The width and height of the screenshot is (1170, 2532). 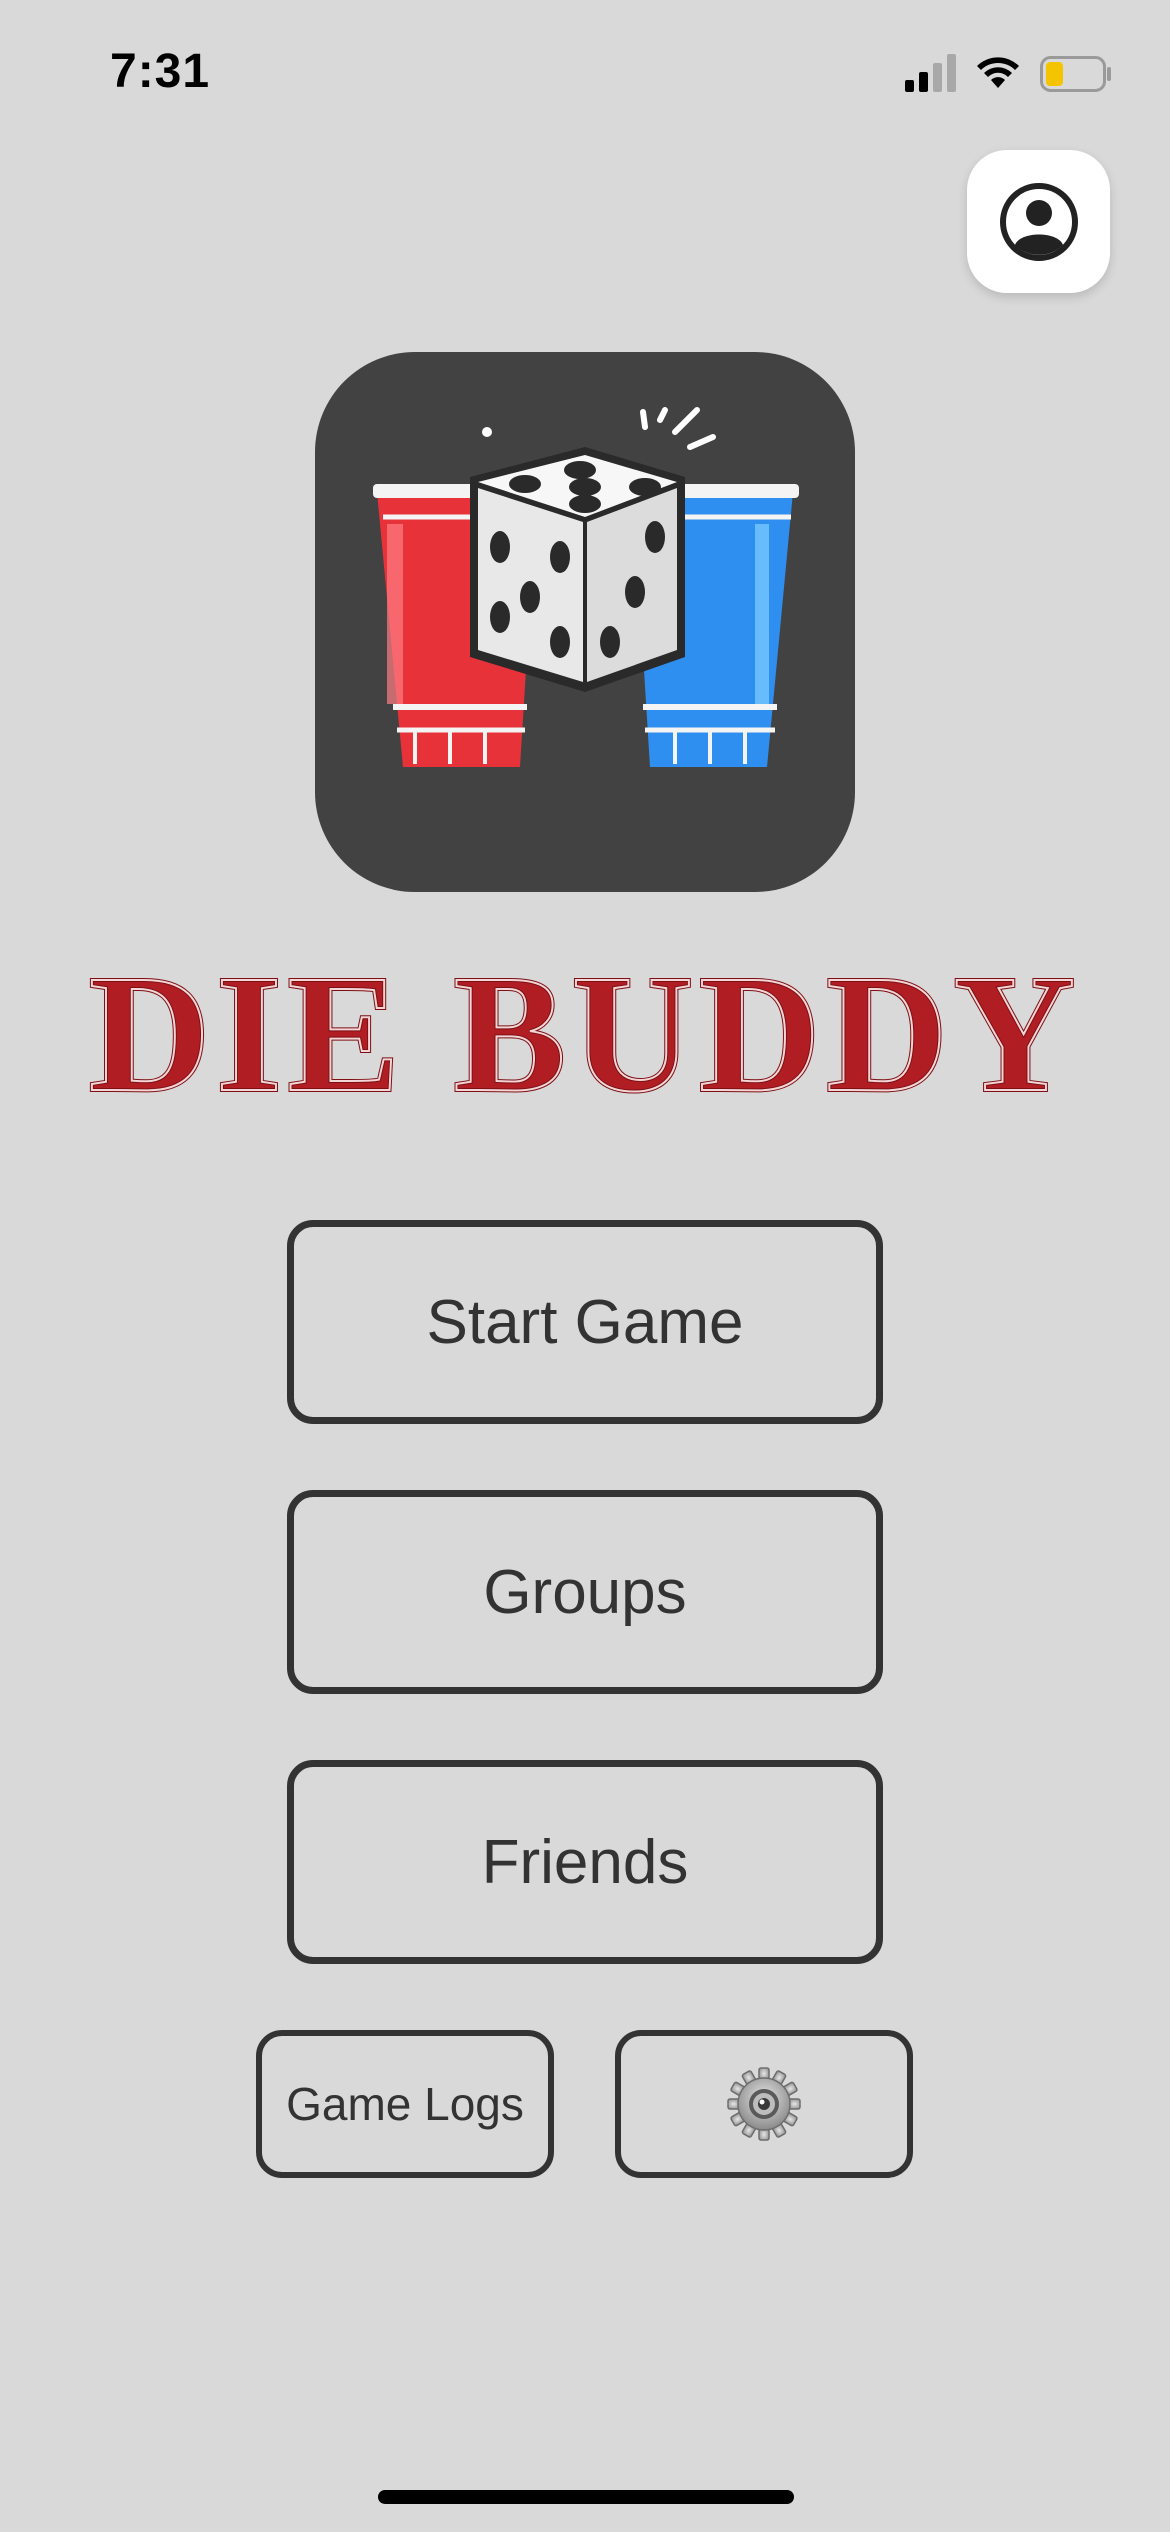 I want to click on settings-button, so click(x=764, y=2104).